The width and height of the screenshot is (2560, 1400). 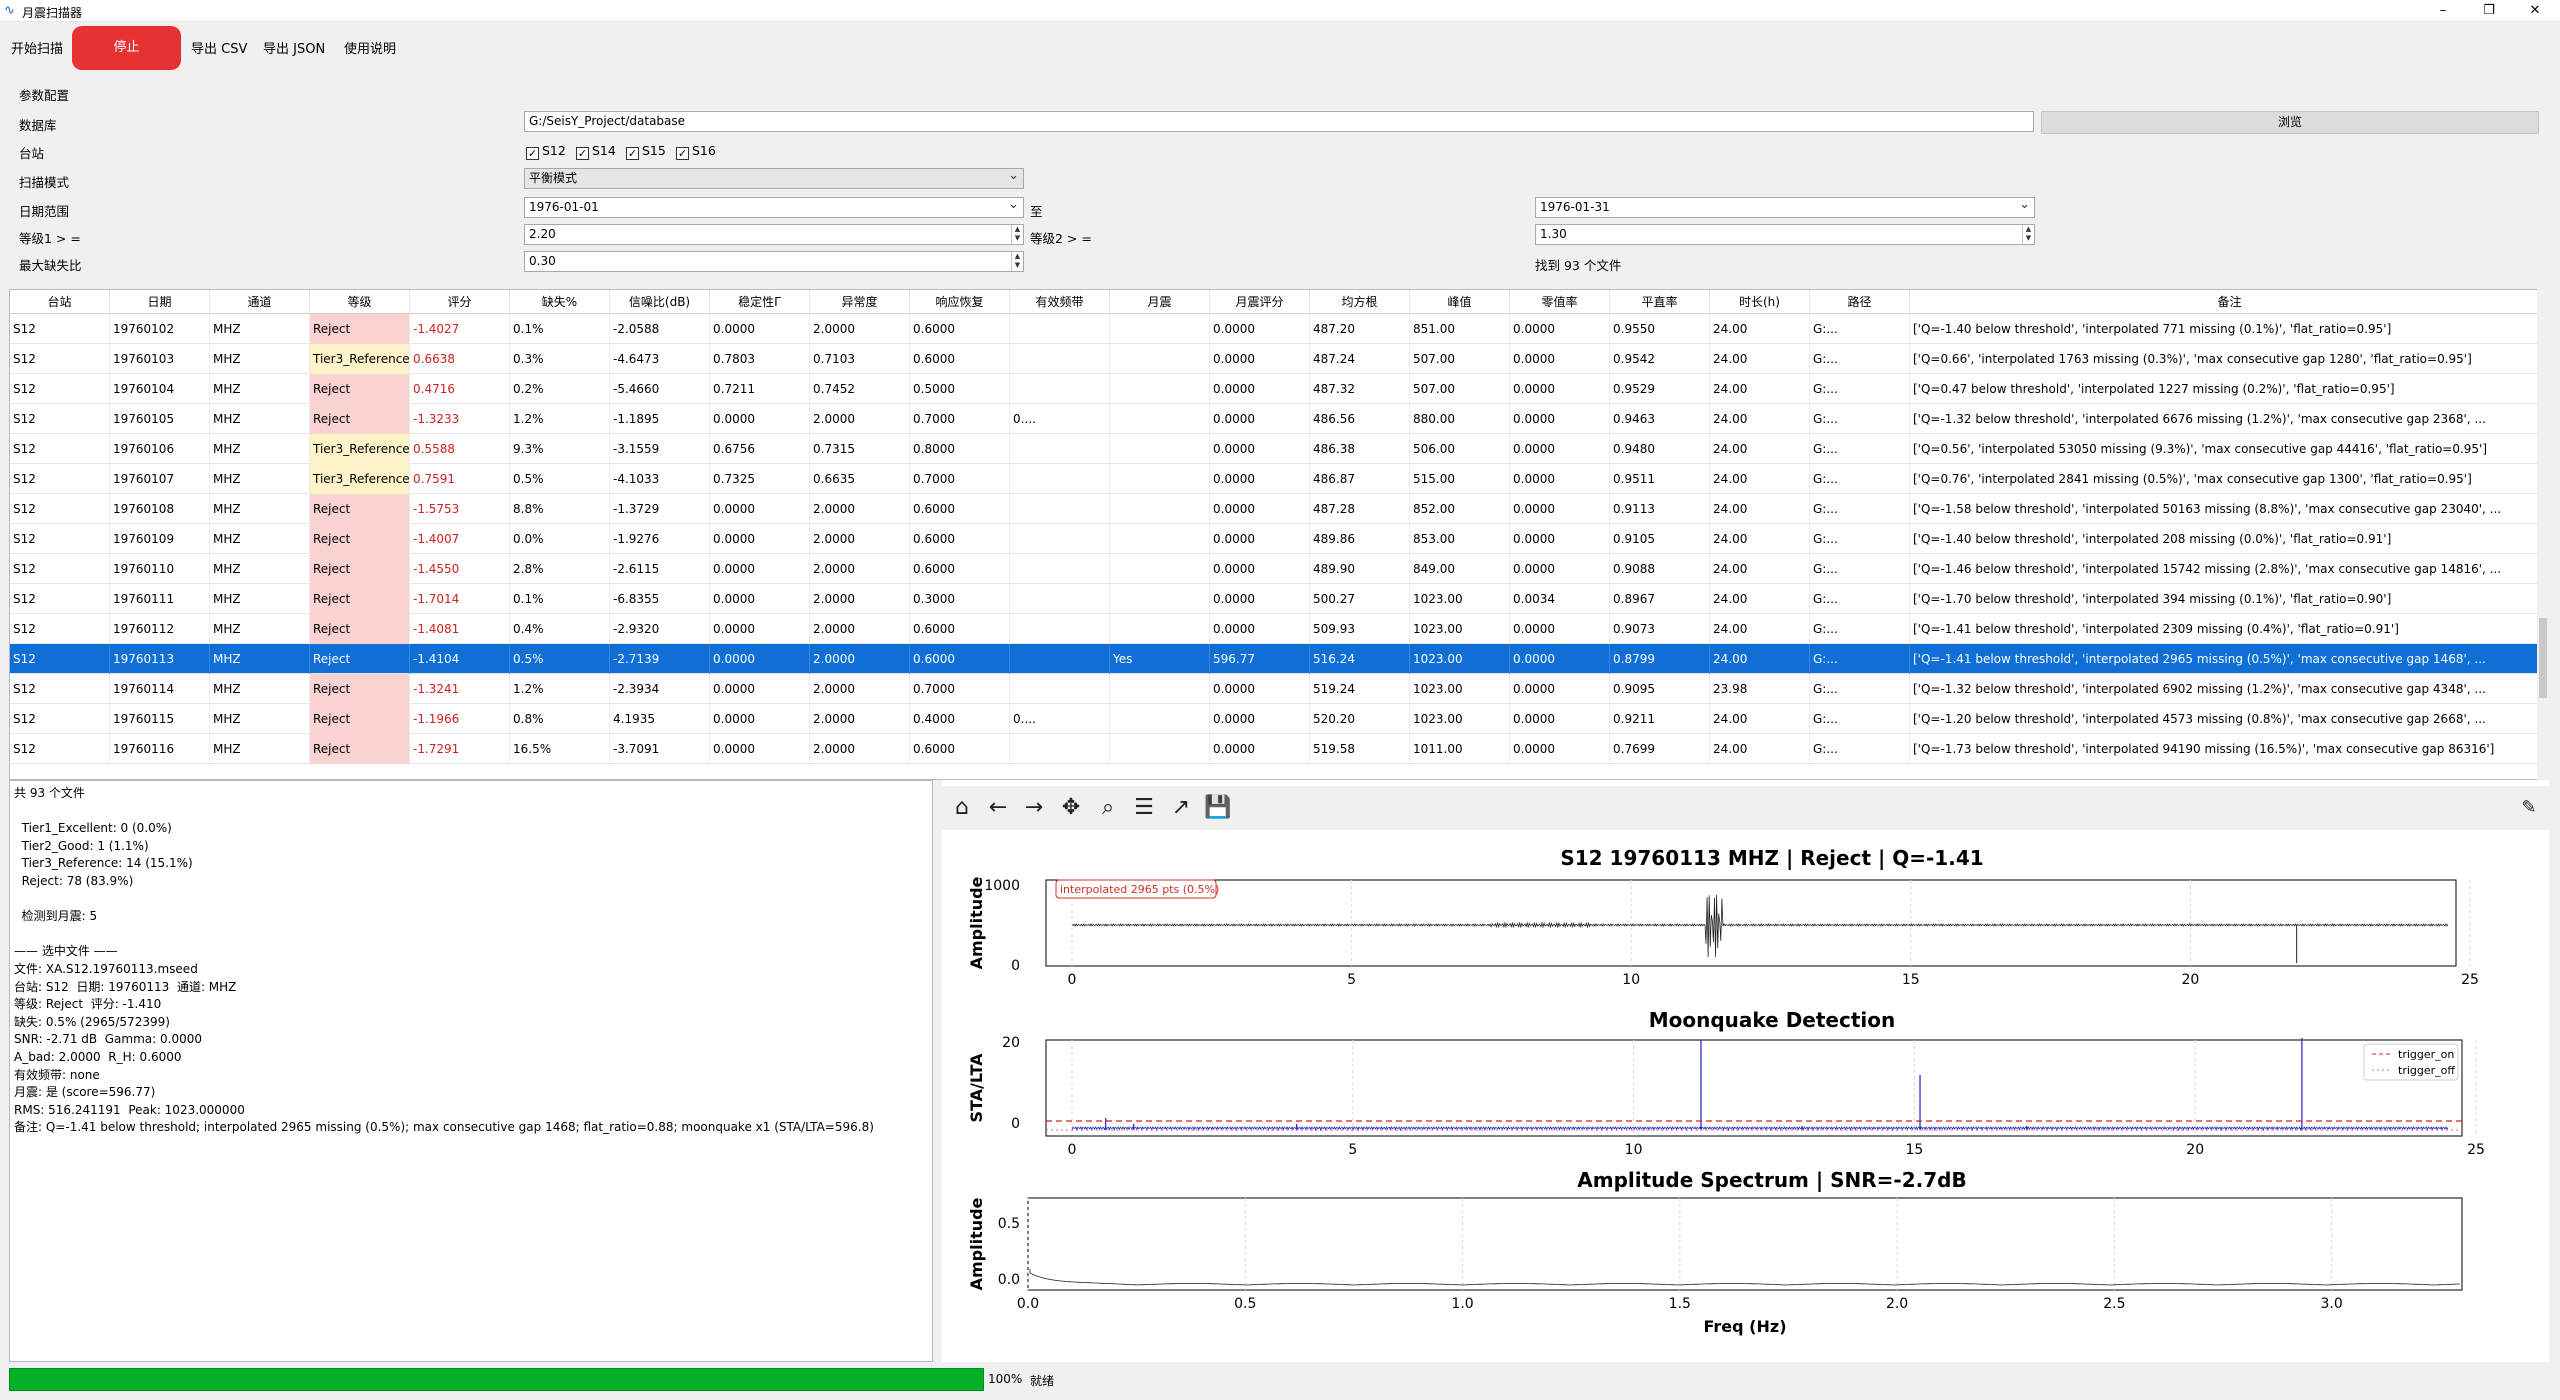 What do you see at coordinates (1760, 302) in the screenshot?
I see `column-header-duration: 时长(h)` at bounding box center [1760, 302].